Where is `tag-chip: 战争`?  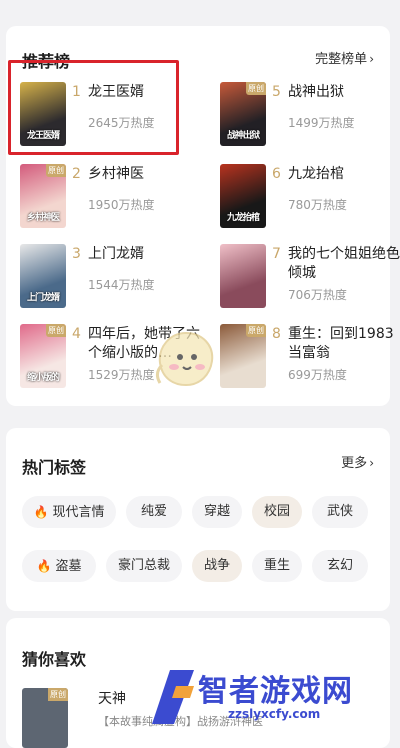
tag-chip: 战争 is located at coordinates (217, 566).